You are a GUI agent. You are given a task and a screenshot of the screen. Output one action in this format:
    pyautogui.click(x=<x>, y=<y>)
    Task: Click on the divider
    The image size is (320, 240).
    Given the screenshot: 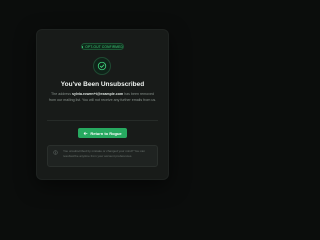 What is the action you would take?
    pyautogui.click(x=102, y=120)
    